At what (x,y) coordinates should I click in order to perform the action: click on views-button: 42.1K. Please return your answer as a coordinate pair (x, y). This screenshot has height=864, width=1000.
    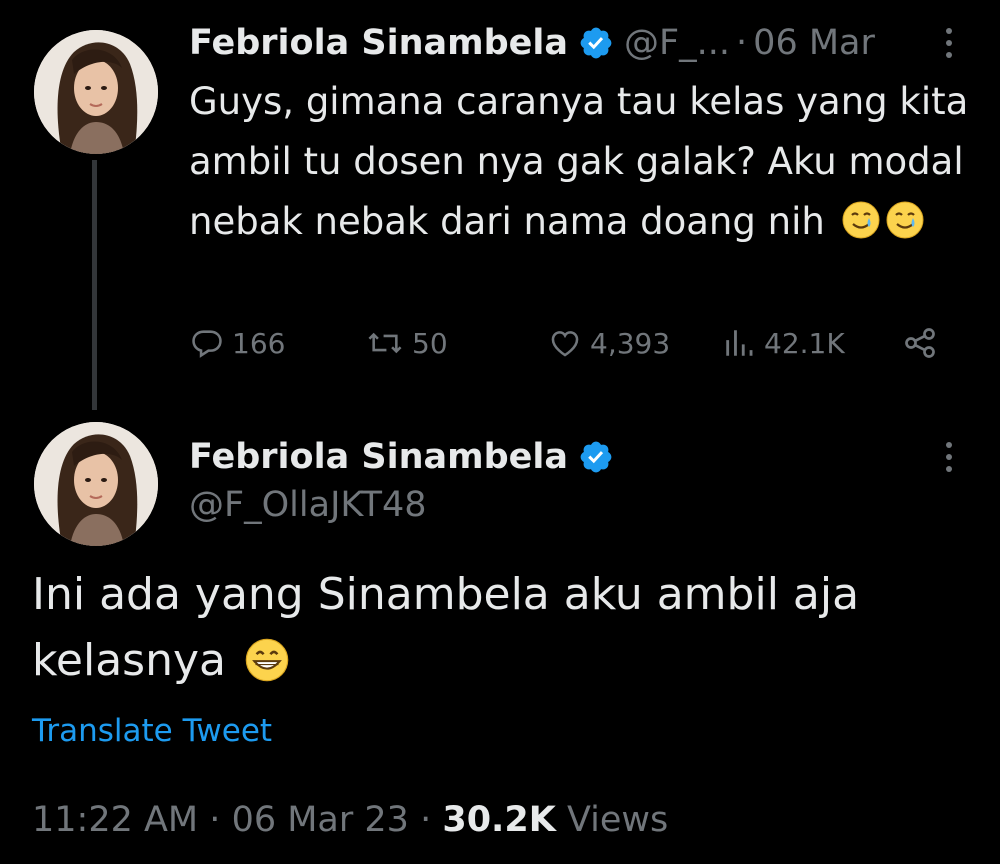
    Looking at the image, I should click on (783, 343).